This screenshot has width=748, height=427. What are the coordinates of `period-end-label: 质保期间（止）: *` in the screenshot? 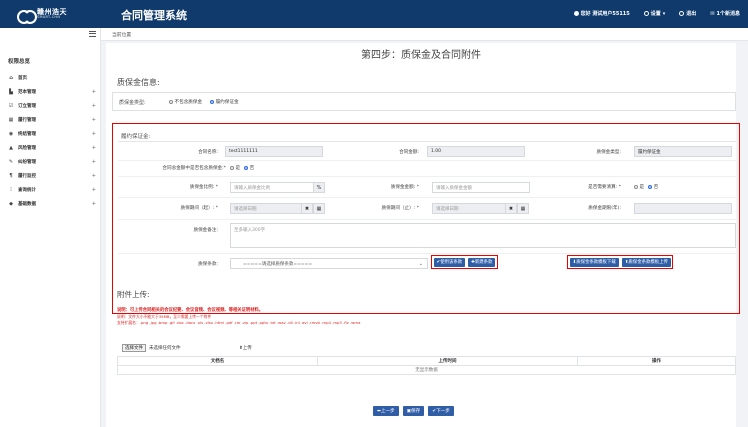 It's located at (400, 208).